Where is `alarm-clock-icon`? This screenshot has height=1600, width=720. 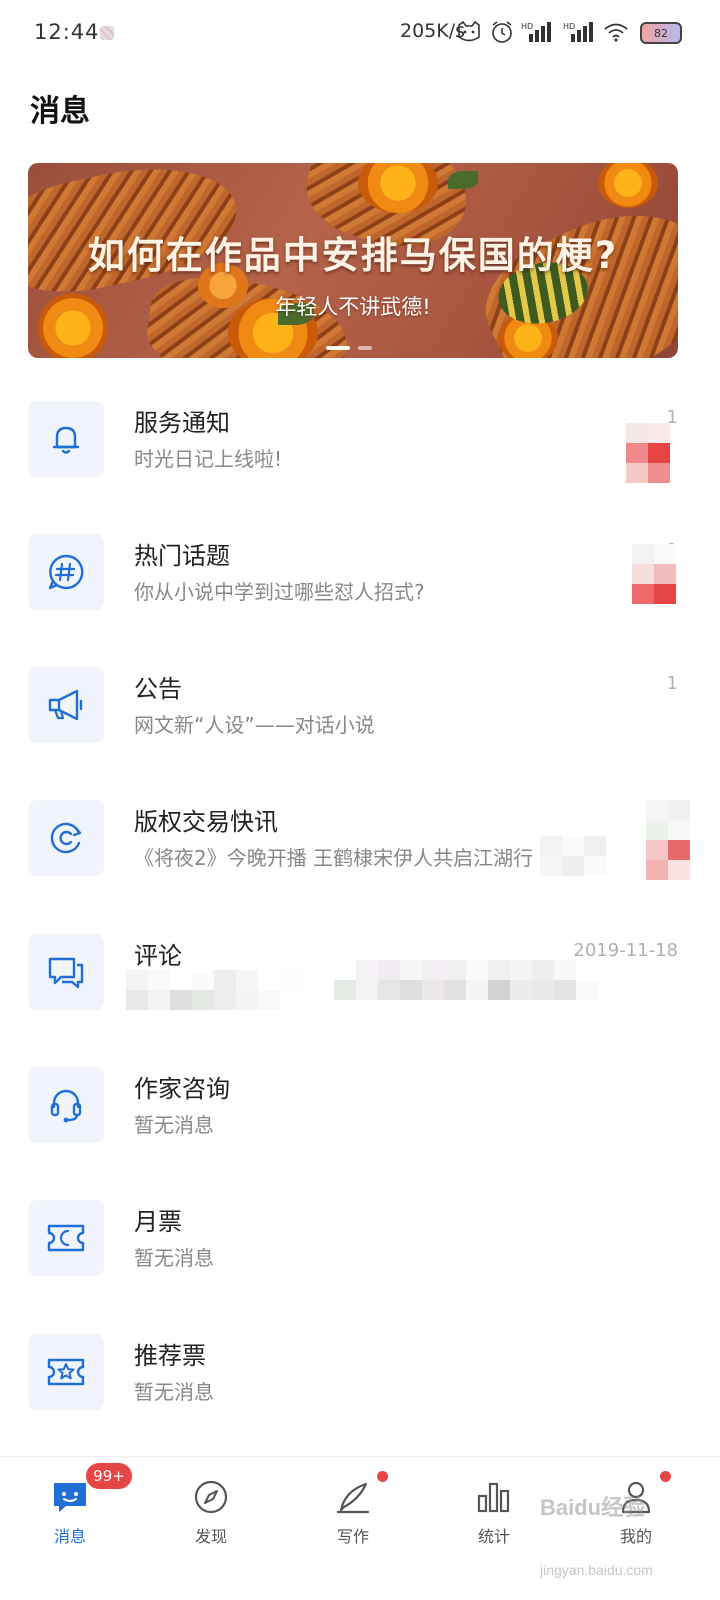 alarm-clock-icon is located at coordinates (502, 32).